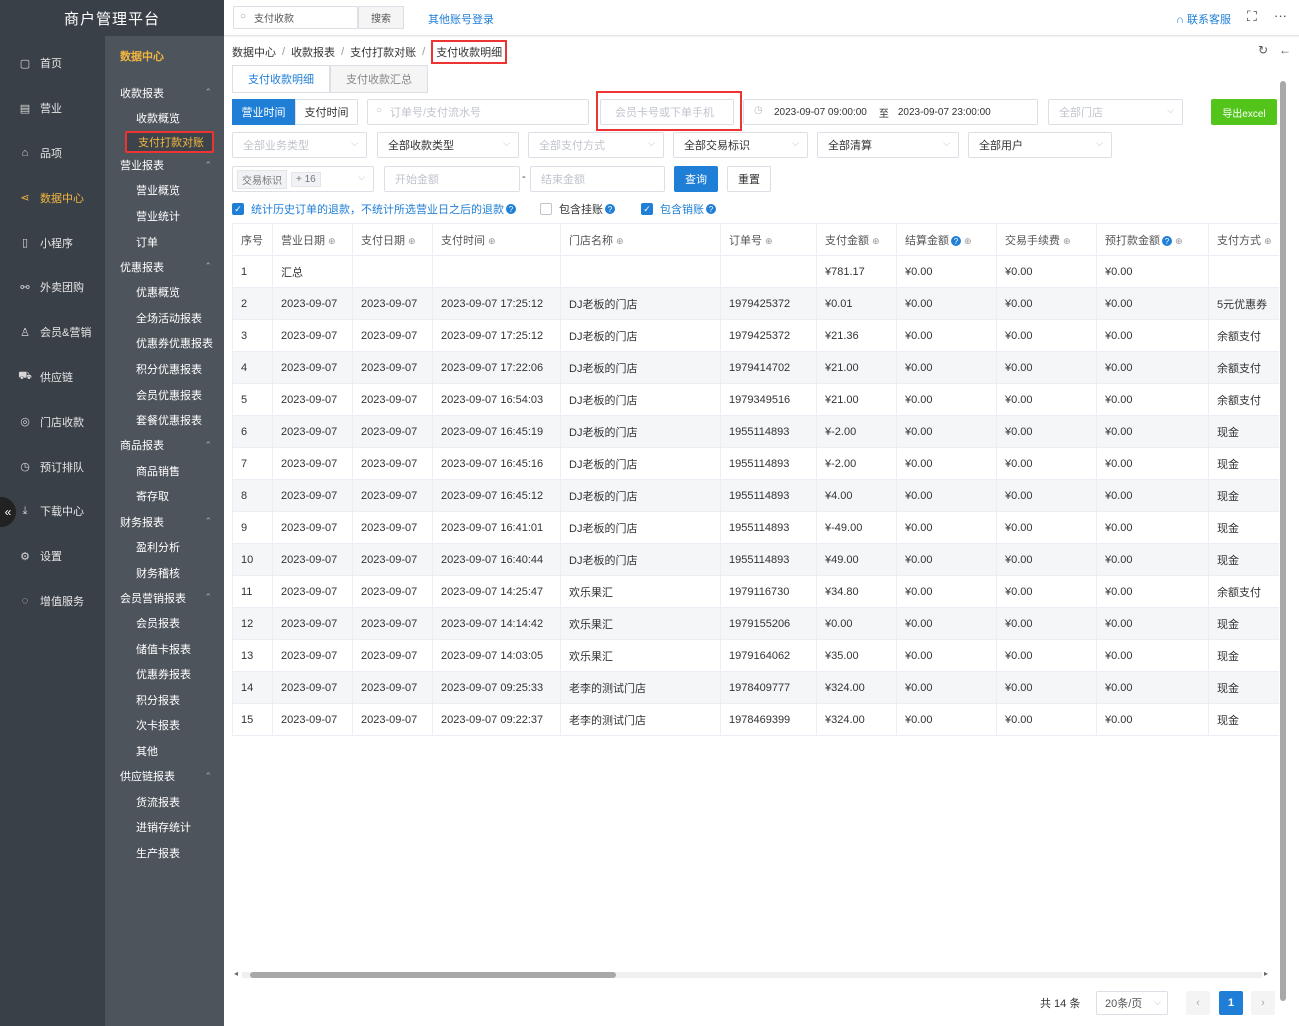 The image size is (1299, 1026). I want to click on report-menu-item: 货流报表, so click(164, 802).